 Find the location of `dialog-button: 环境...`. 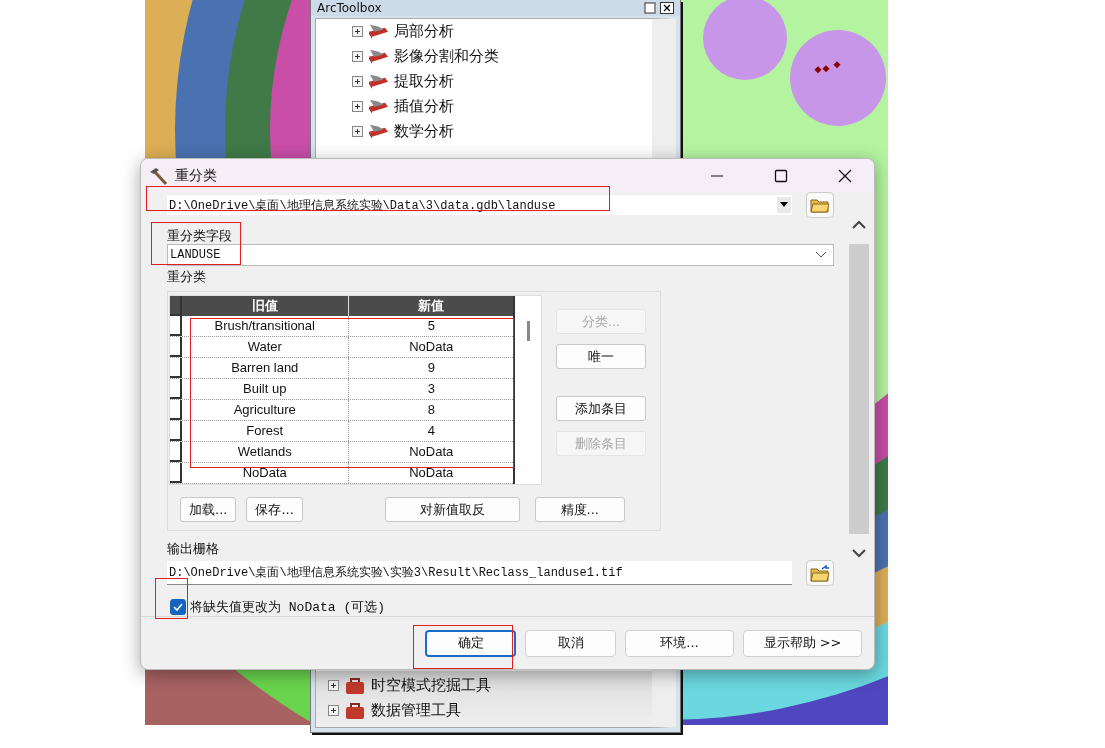

dialog-button: 环境... is located at coordinates (679, 643).